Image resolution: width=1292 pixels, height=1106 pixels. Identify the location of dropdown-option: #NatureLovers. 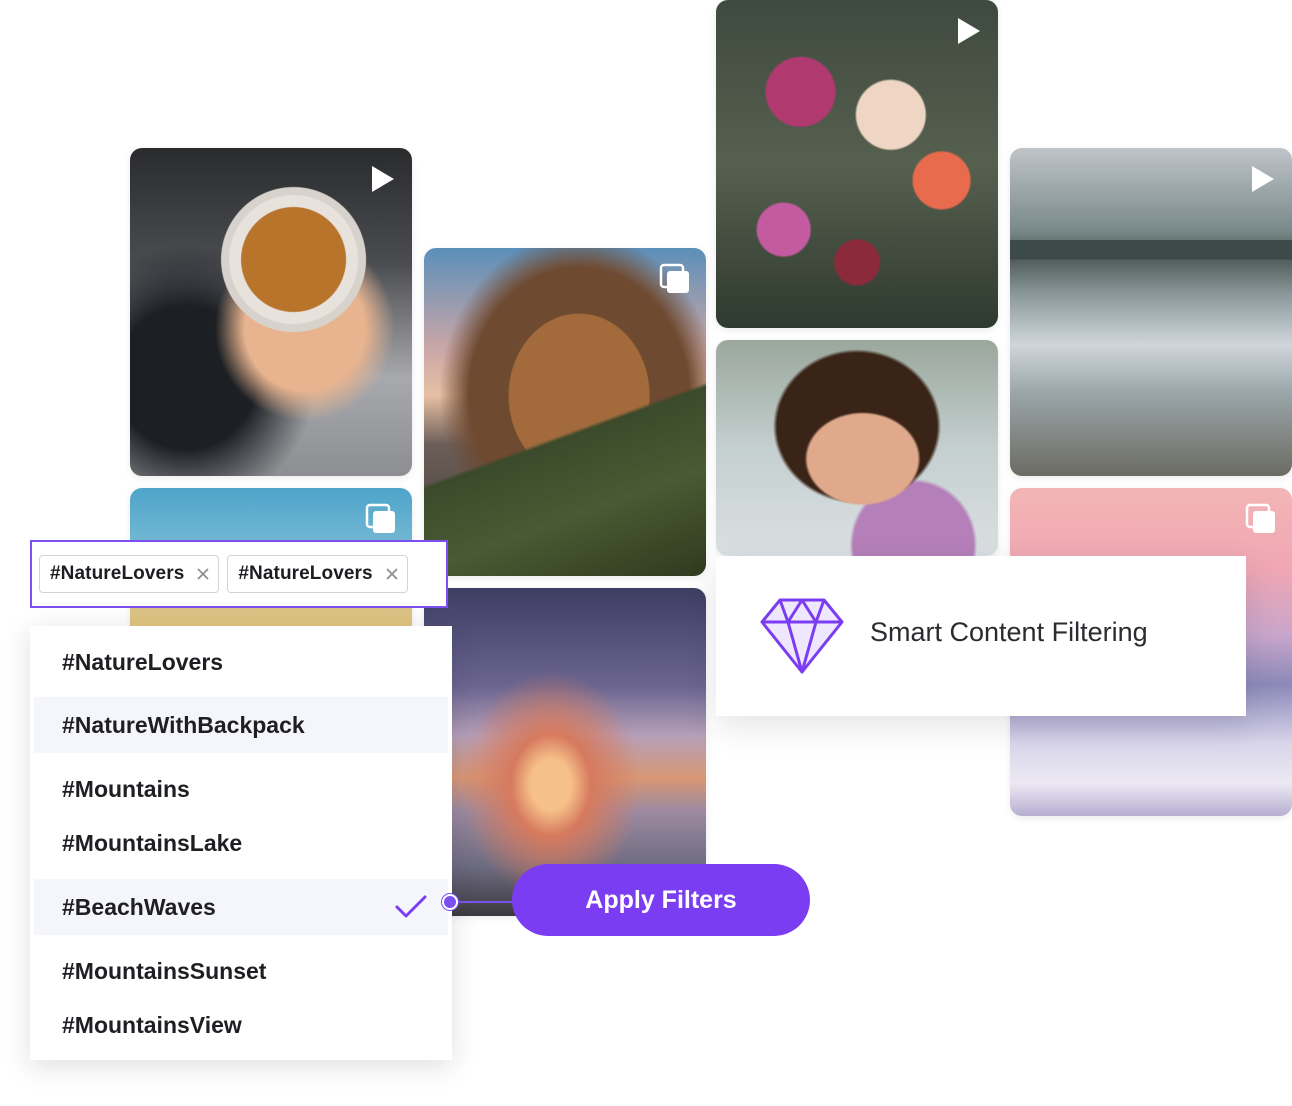
(241, 662).